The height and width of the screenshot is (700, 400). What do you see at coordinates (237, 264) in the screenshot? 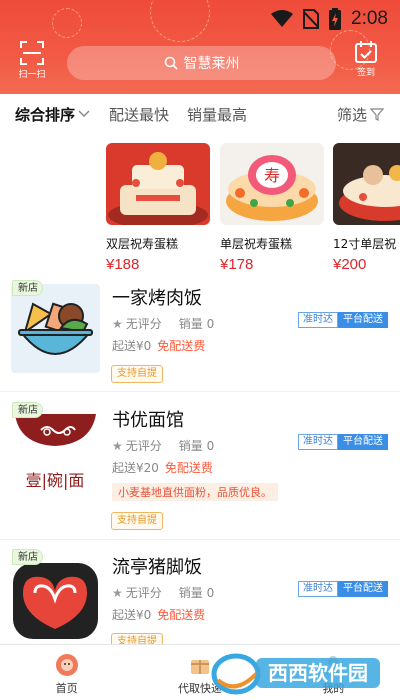
I see `product-price: ¥178` at bounding box center [237, 264].